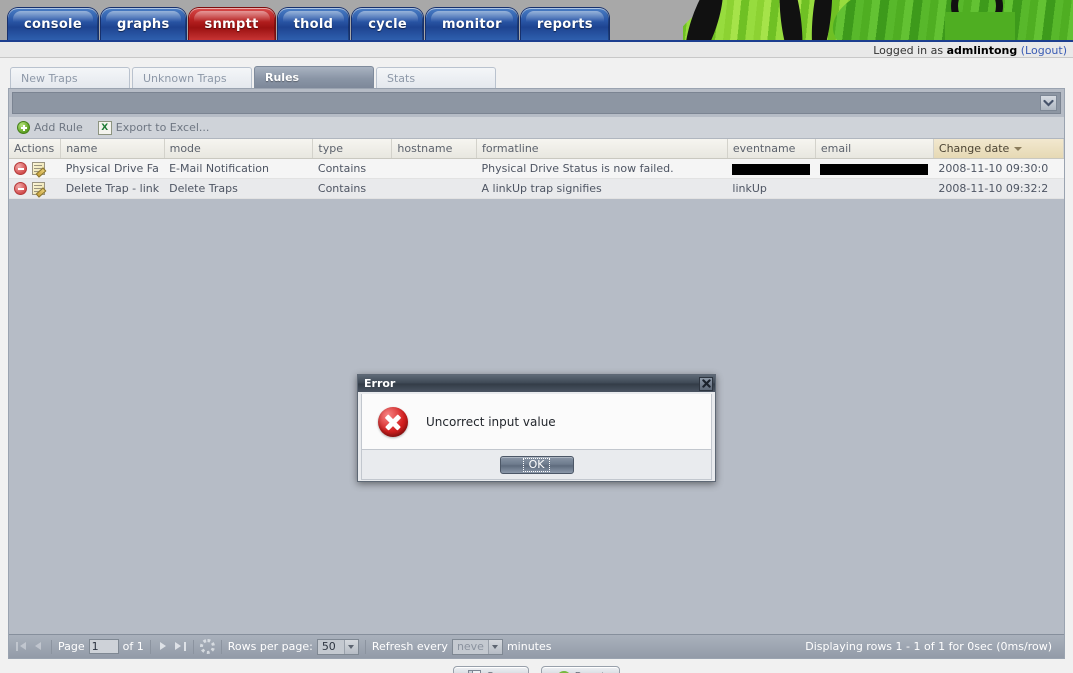 Image resolution: width=1073 pixels, height=673 pixels. I want to click on ok-label: OK, so click(536, 464).